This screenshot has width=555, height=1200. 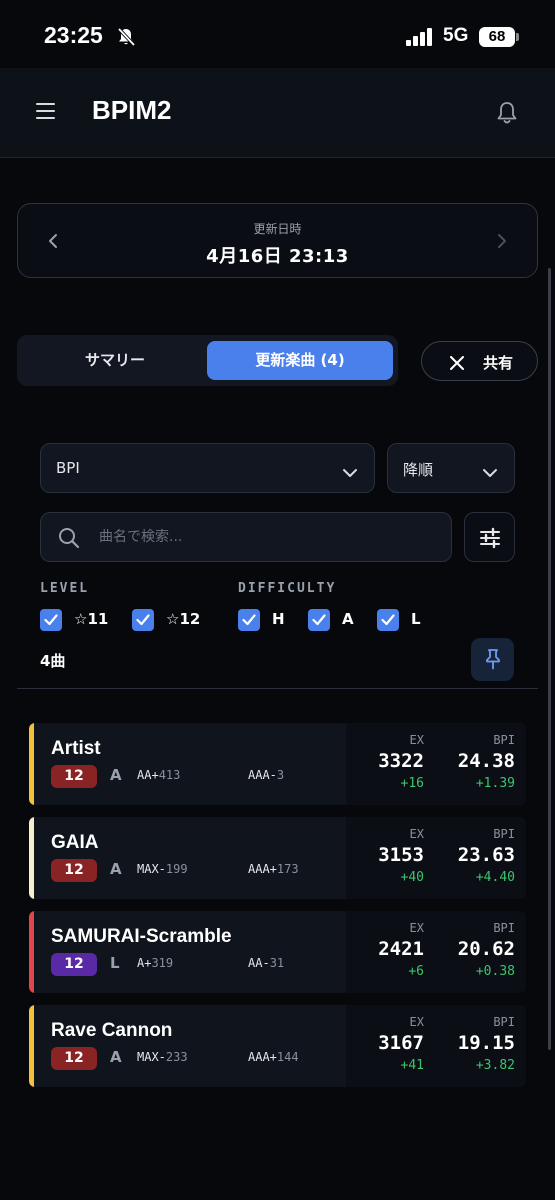 I want to click on ex-score: 3167, so click(x=401, y=1043).